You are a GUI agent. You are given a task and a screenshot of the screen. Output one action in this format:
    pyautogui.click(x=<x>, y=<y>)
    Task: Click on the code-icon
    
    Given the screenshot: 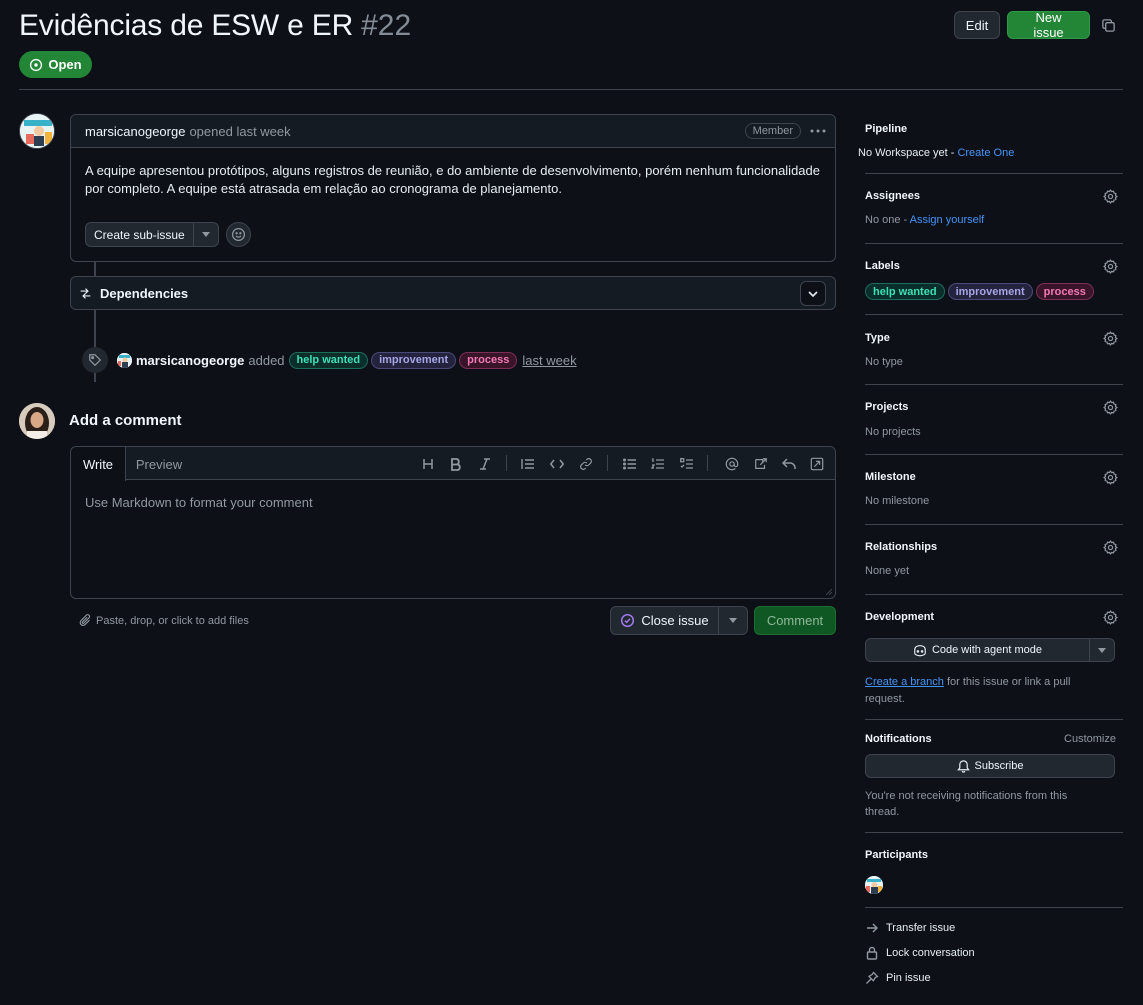 What is the action you would take?
    pyautogui.click(x=557, y=464)
    